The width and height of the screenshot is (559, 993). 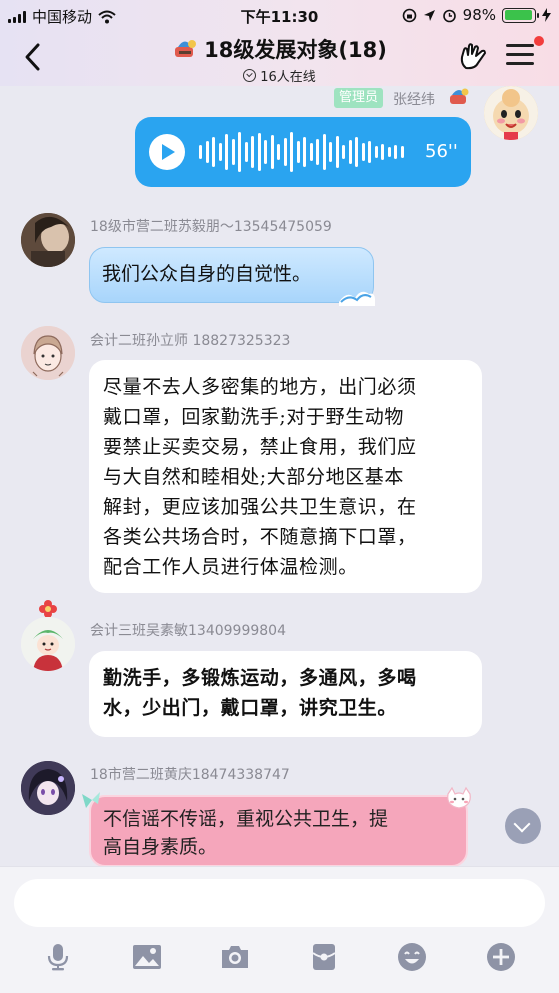 I want to click on sender-name: 会计三班吴素敏13409999804, so click(x=188, y=631).